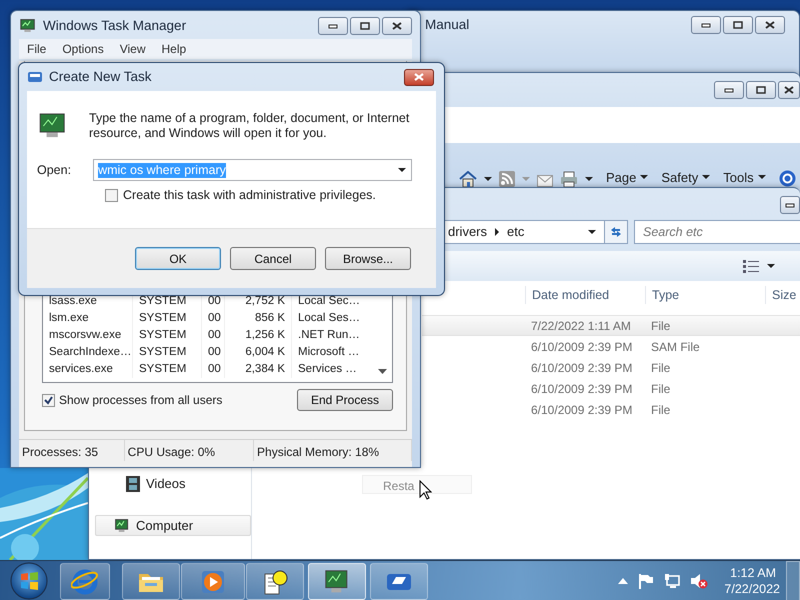 Image resolution: width=800 pixels, height=600 pixels. Describe the element at coordinates (189, 450) in the screenshot. I see `status-text: CPU Usage: 0%` at that location.